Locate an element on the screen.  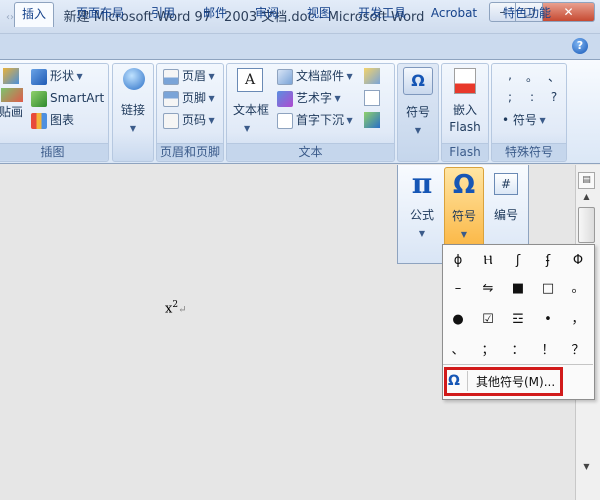
chart-icon is located at coordinates (39, 120).